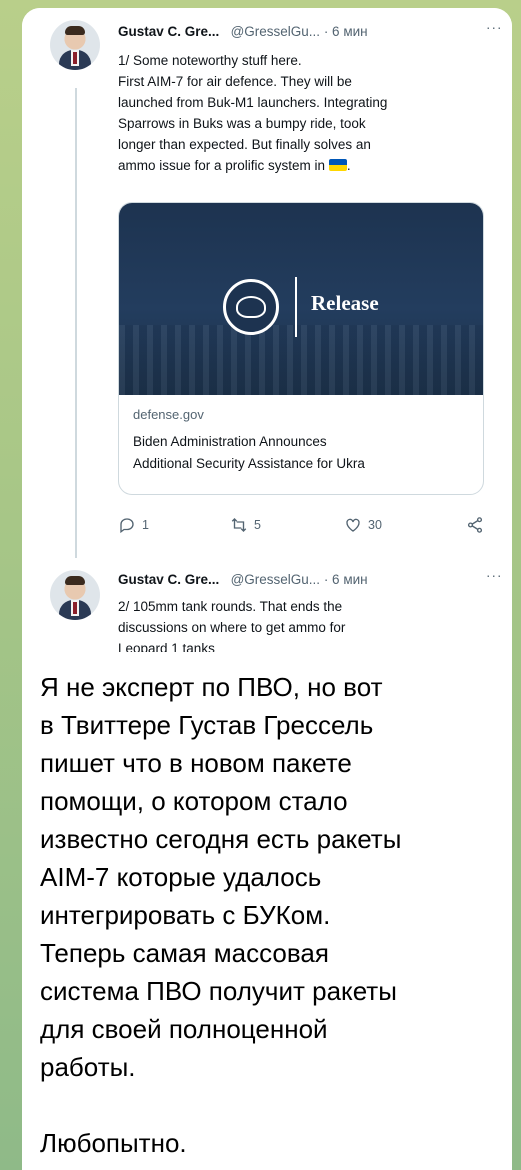 The image size is (521, 1170). I want to click on share-icon, so click(475, 525).